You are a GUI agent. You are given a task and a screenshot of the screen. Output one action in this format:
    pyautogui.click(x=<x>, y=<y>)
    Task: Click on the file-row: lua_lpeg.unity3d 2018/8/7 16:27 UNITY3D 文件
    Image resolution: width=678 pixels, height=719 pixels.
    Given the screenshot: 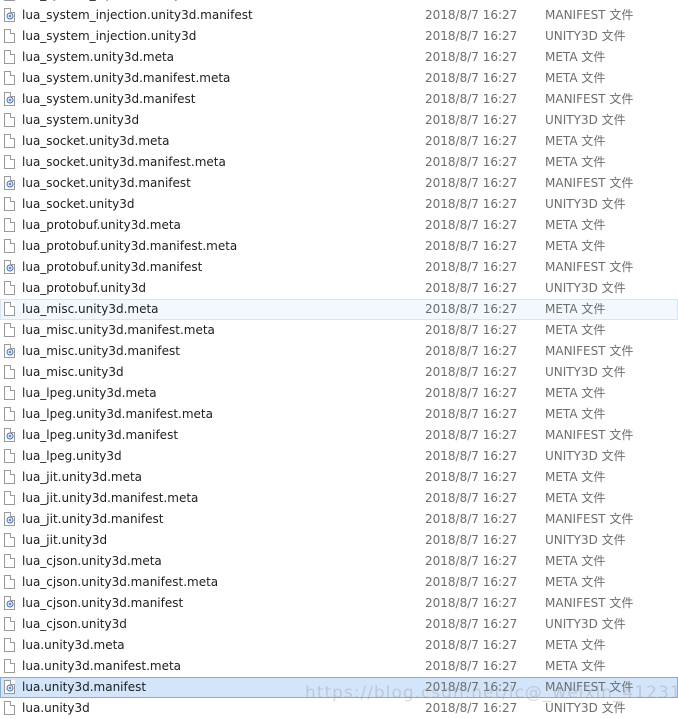 What is the action you would take?
    pyautogui.click(x=339, y=456)
    